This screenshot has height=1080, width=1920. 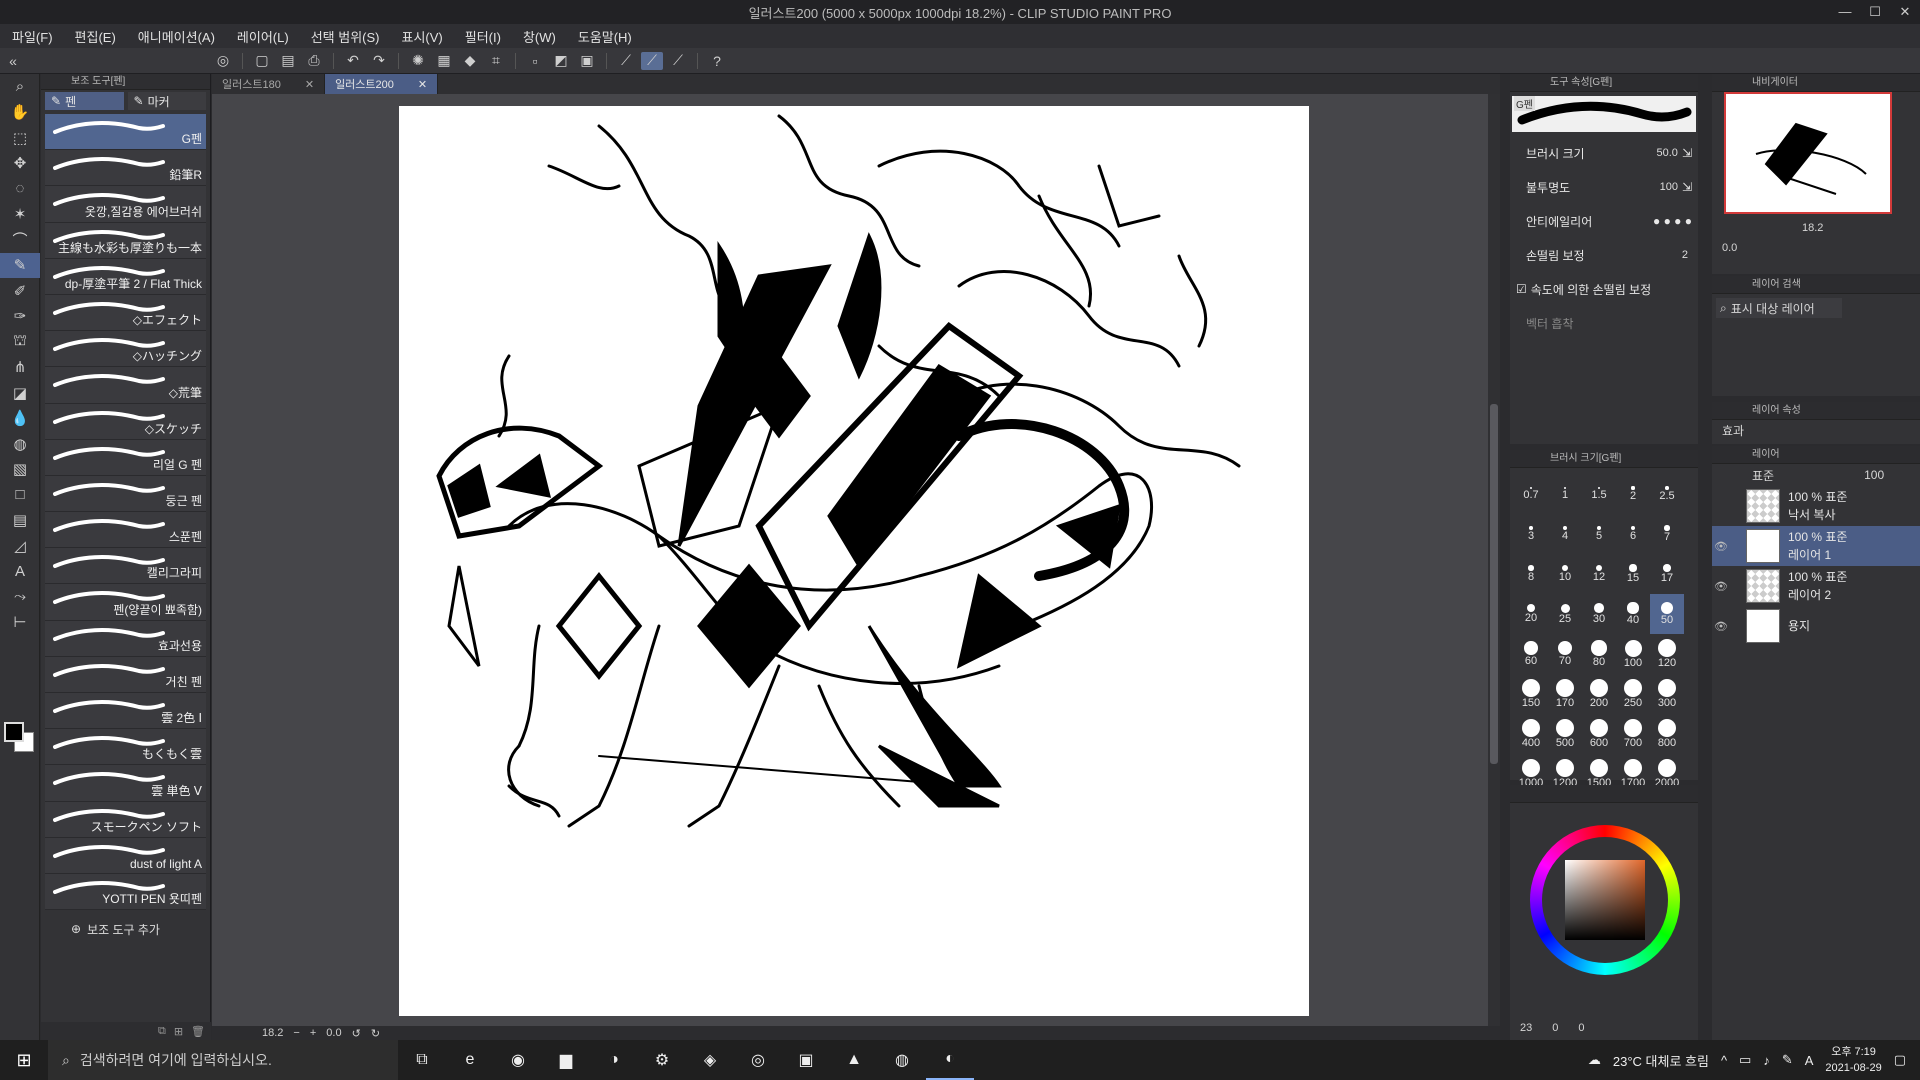 I want to click on menu-animation: 애니메이션(A), so click(x=176, y=36).